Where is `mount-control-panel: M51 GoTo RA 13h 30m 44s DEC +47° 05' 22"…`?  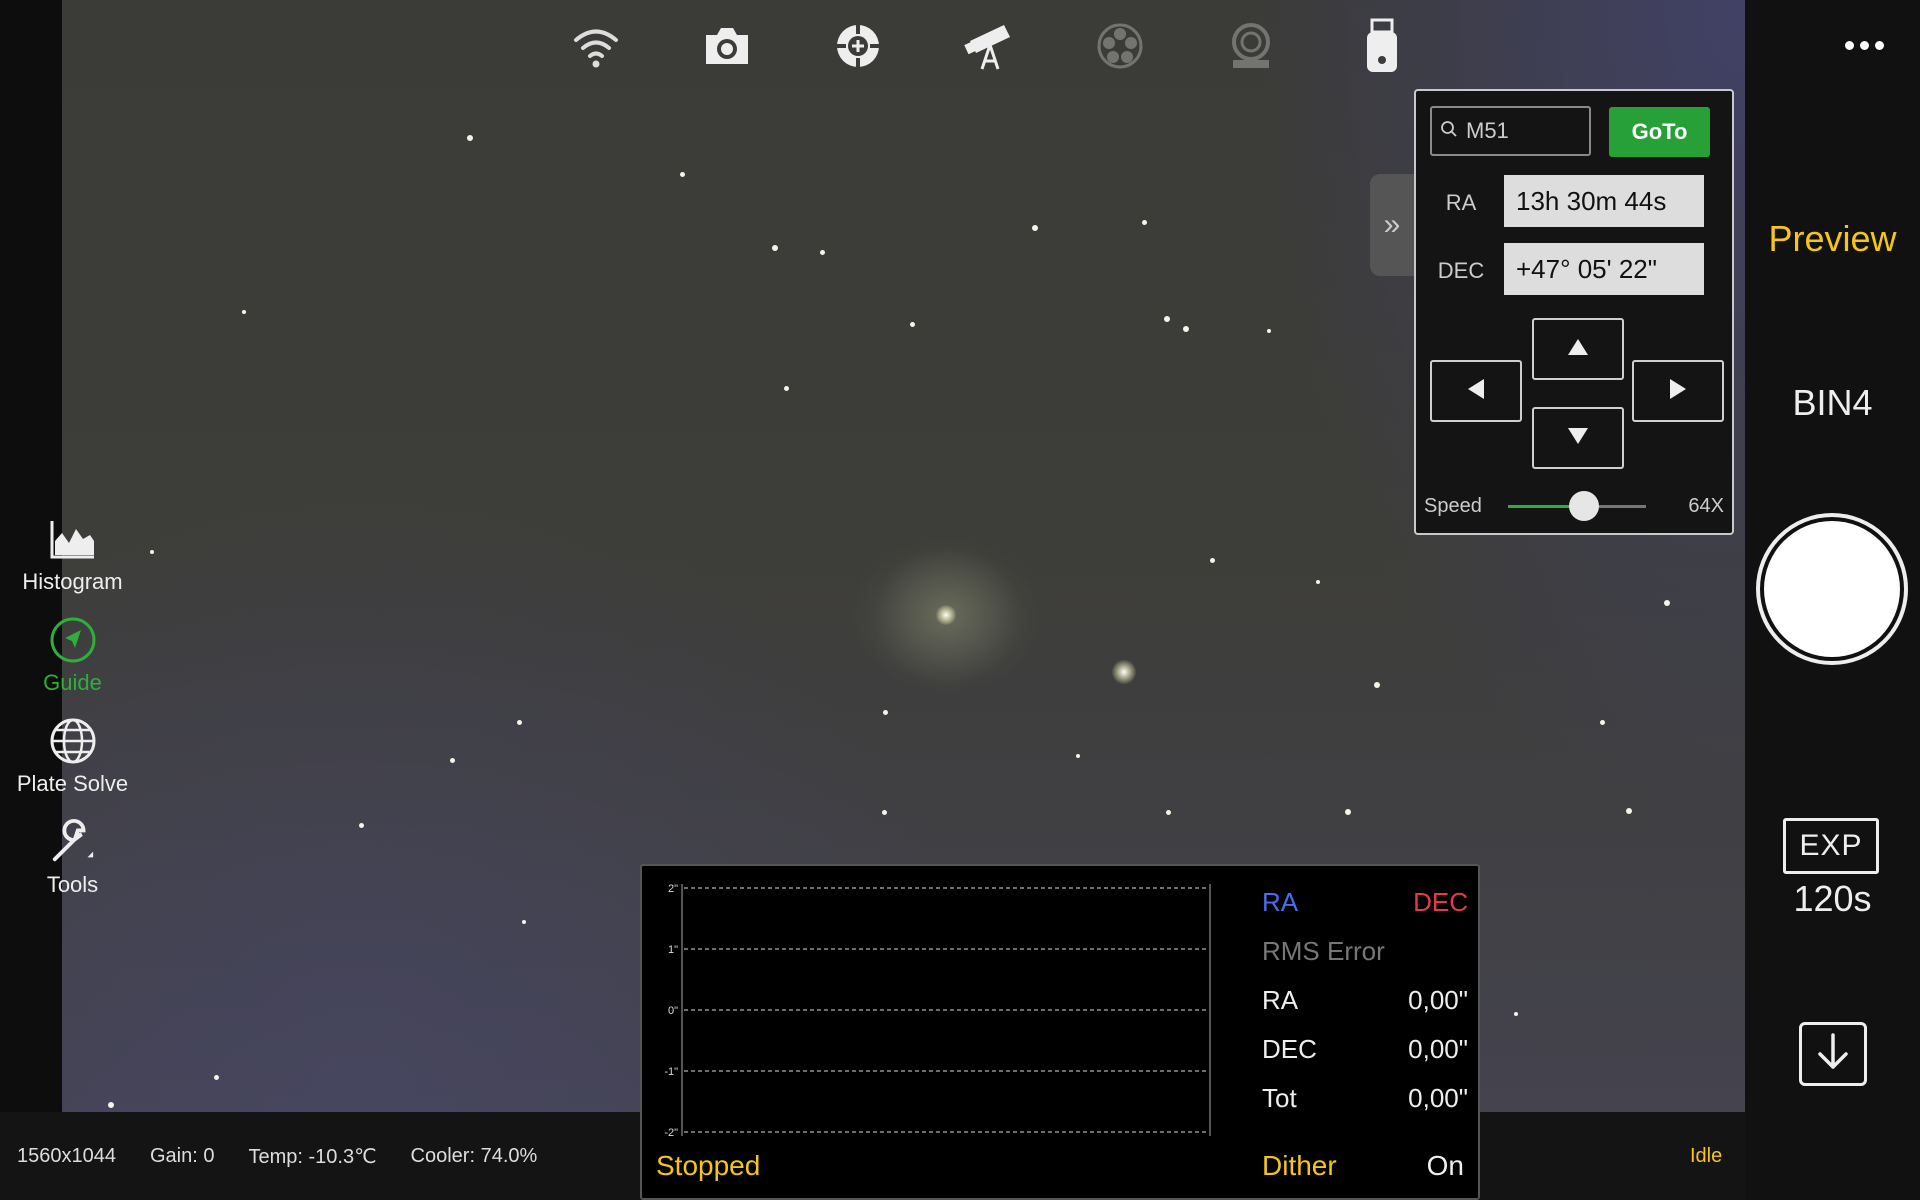
mount-control-panel: M51 GoTo RA 13h 30m 44s DEC +47° 05' 22"… is located at coordinates (1574, 312).